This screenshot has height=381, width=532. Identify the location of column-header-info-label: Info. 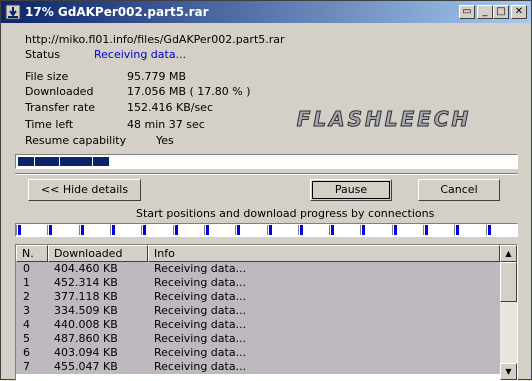
(164, 253).